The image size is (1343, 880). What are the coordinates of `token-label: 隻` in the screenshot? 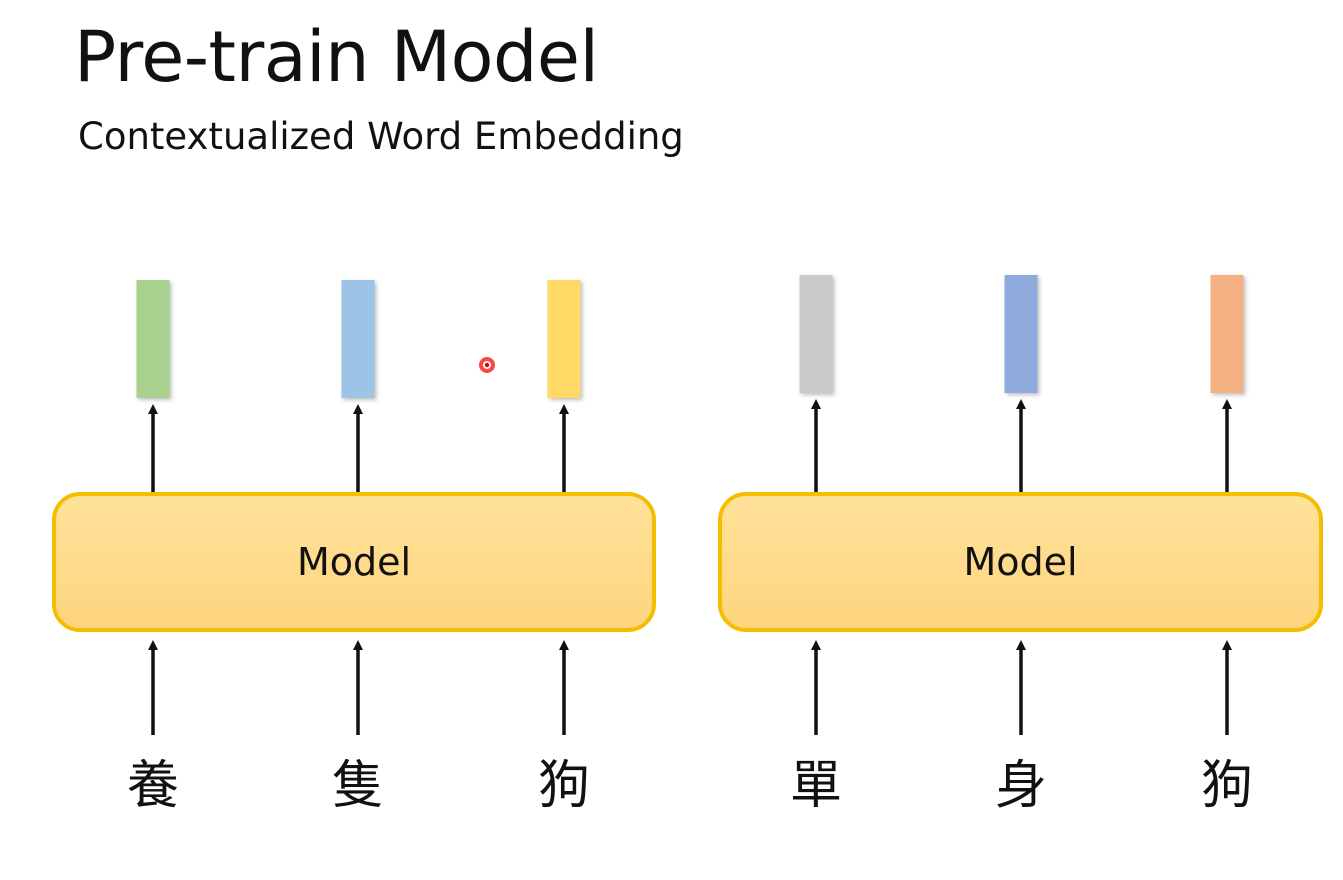 It's located at (358, 786).